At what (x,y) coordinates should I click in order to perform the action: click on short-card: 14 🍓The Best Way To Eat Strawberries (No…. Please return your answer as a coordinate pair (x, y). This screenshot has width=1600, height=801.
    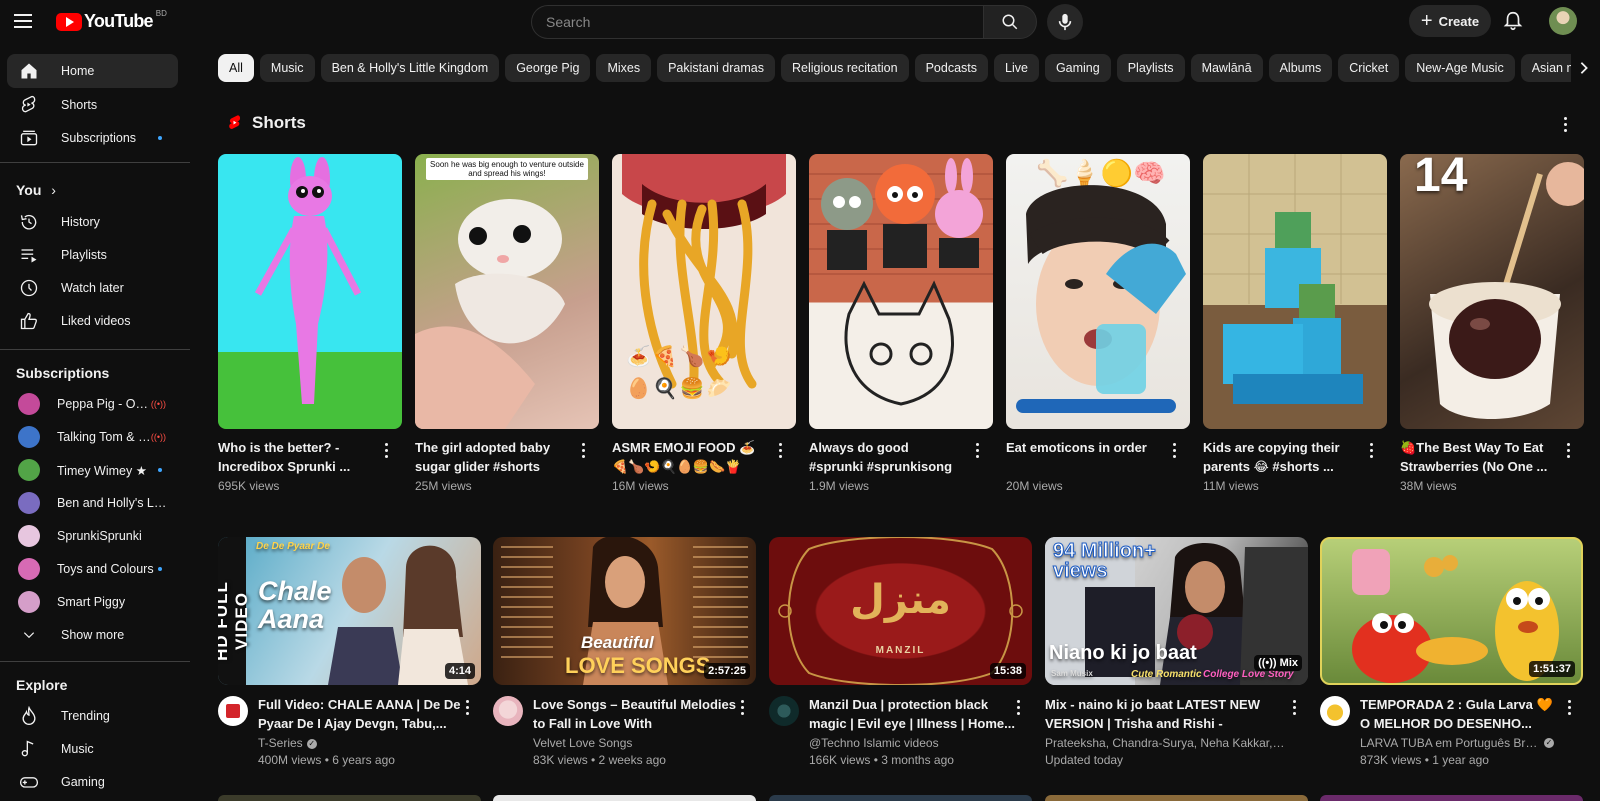
    Looking at the image, I should click on (1492, 323).